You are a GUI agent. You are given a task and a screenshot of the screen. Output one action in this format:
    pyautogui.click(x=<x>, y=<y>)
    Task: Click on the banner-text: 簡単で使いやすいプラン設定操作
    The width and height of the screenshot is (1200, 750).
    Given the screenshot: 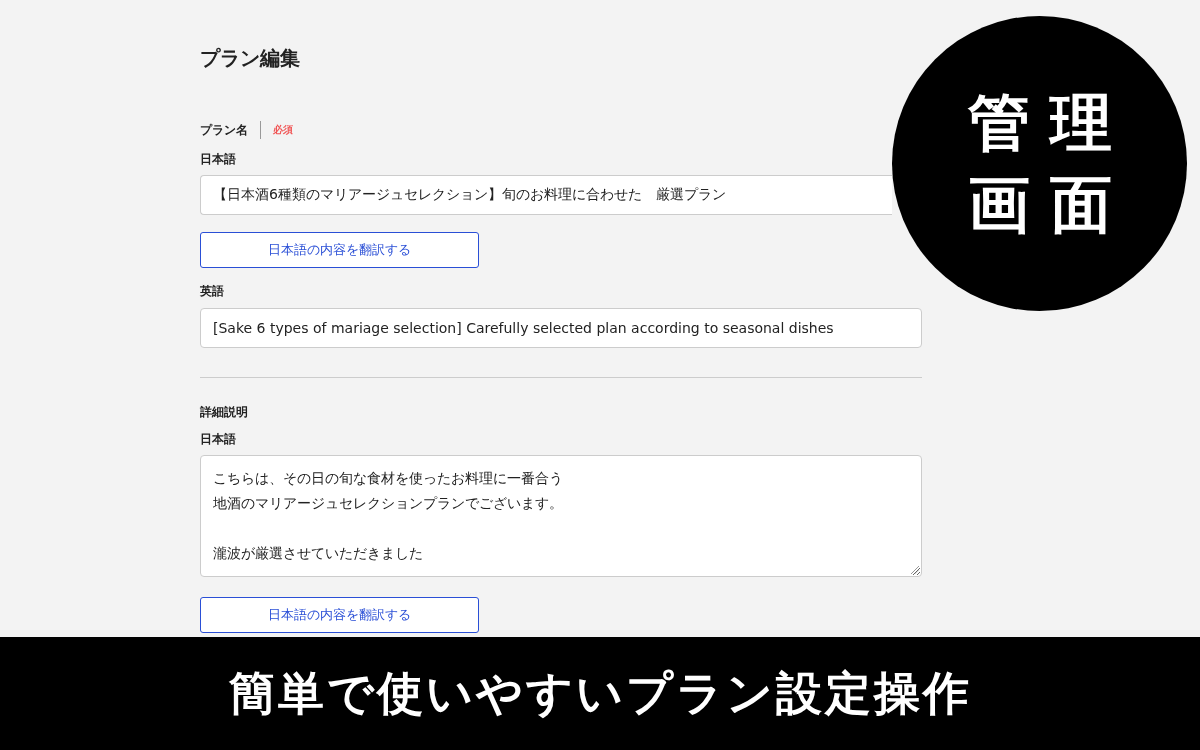 What is the action you would take?
    pyautogui.click(x=600, y=693)
    